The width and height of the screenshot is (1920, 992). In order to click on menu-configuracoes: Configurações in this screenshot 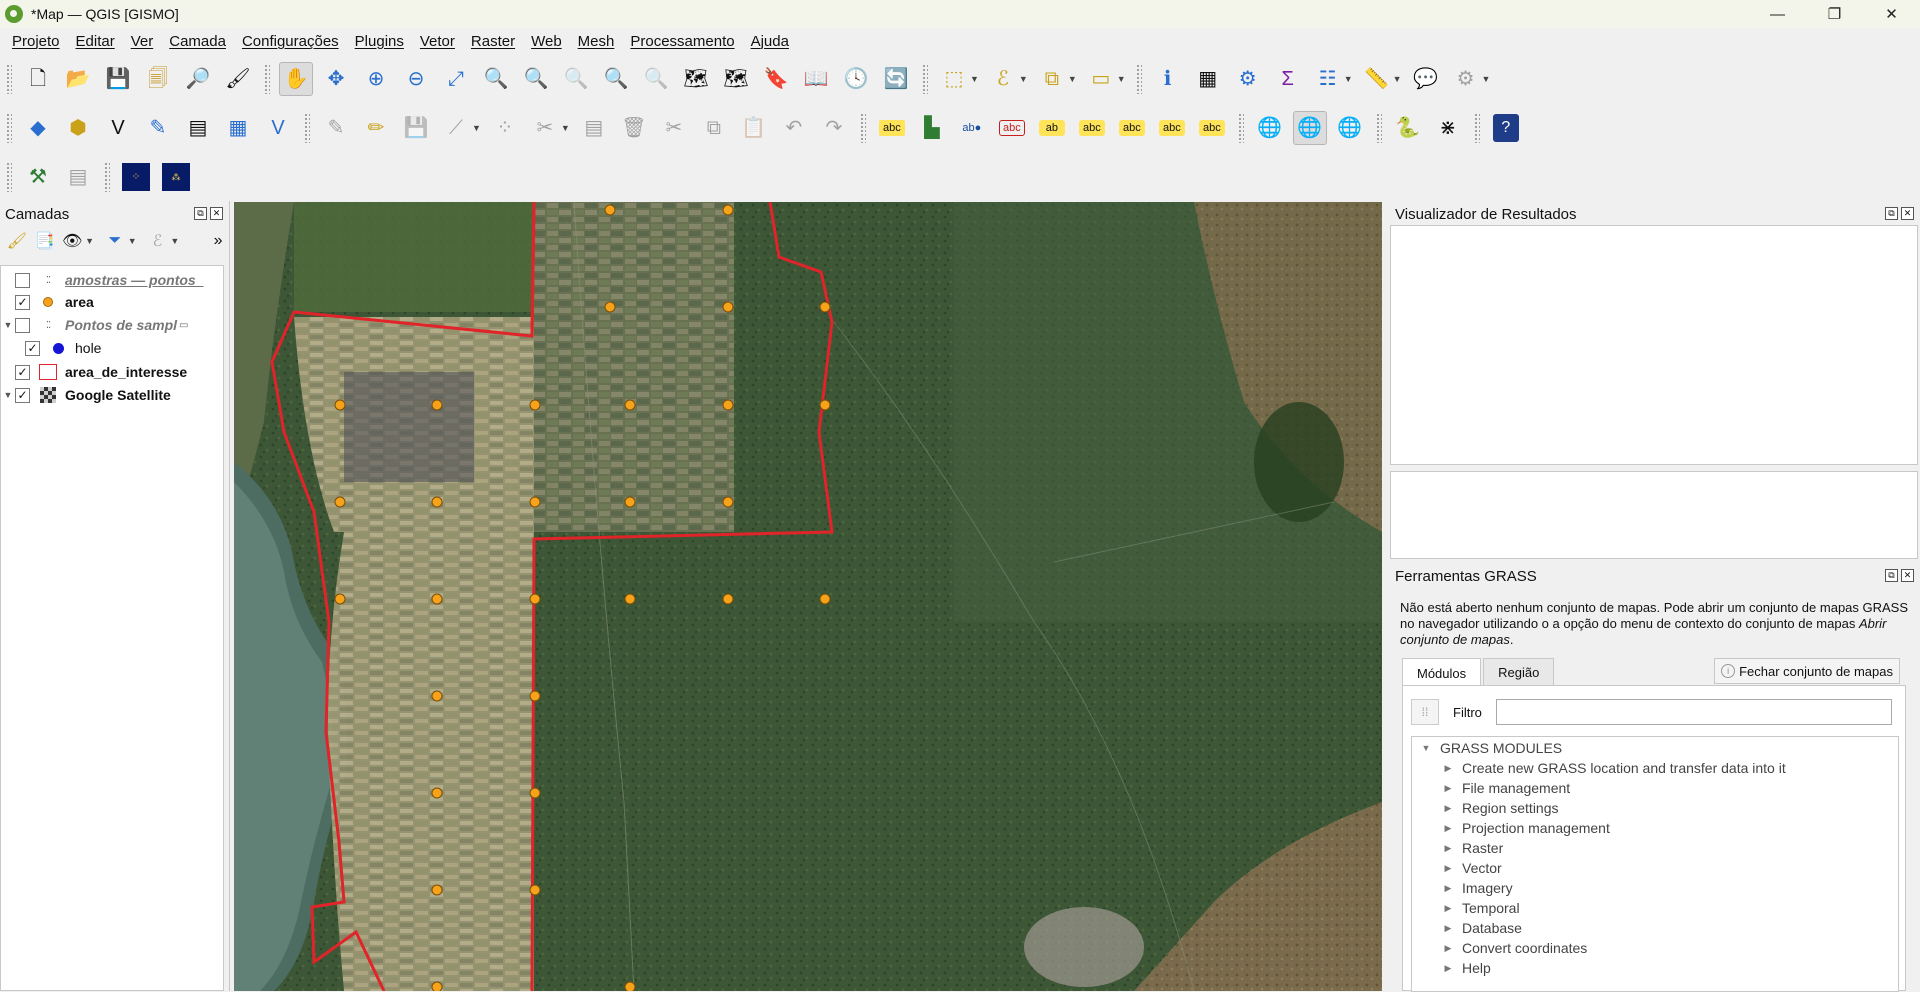, I will do `click(290, 41)`.